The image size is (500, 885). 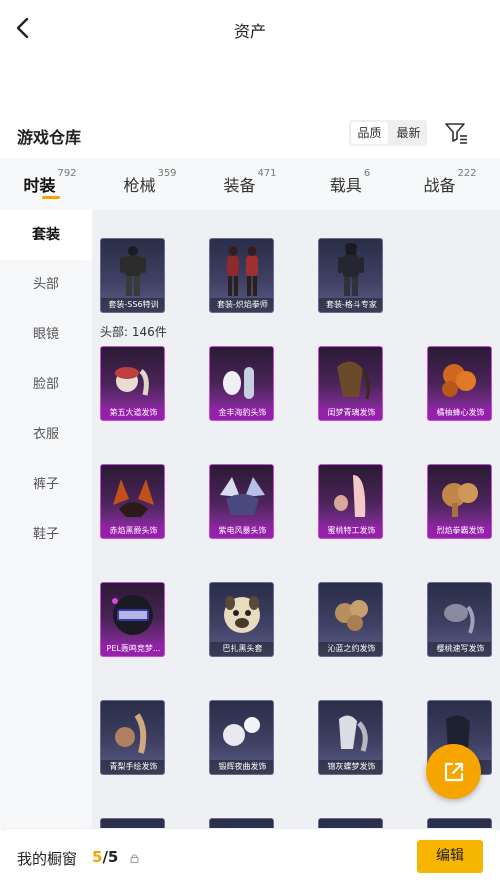 I want to click on item-name: 巴扎黑头套, so click(x=241, y=649).